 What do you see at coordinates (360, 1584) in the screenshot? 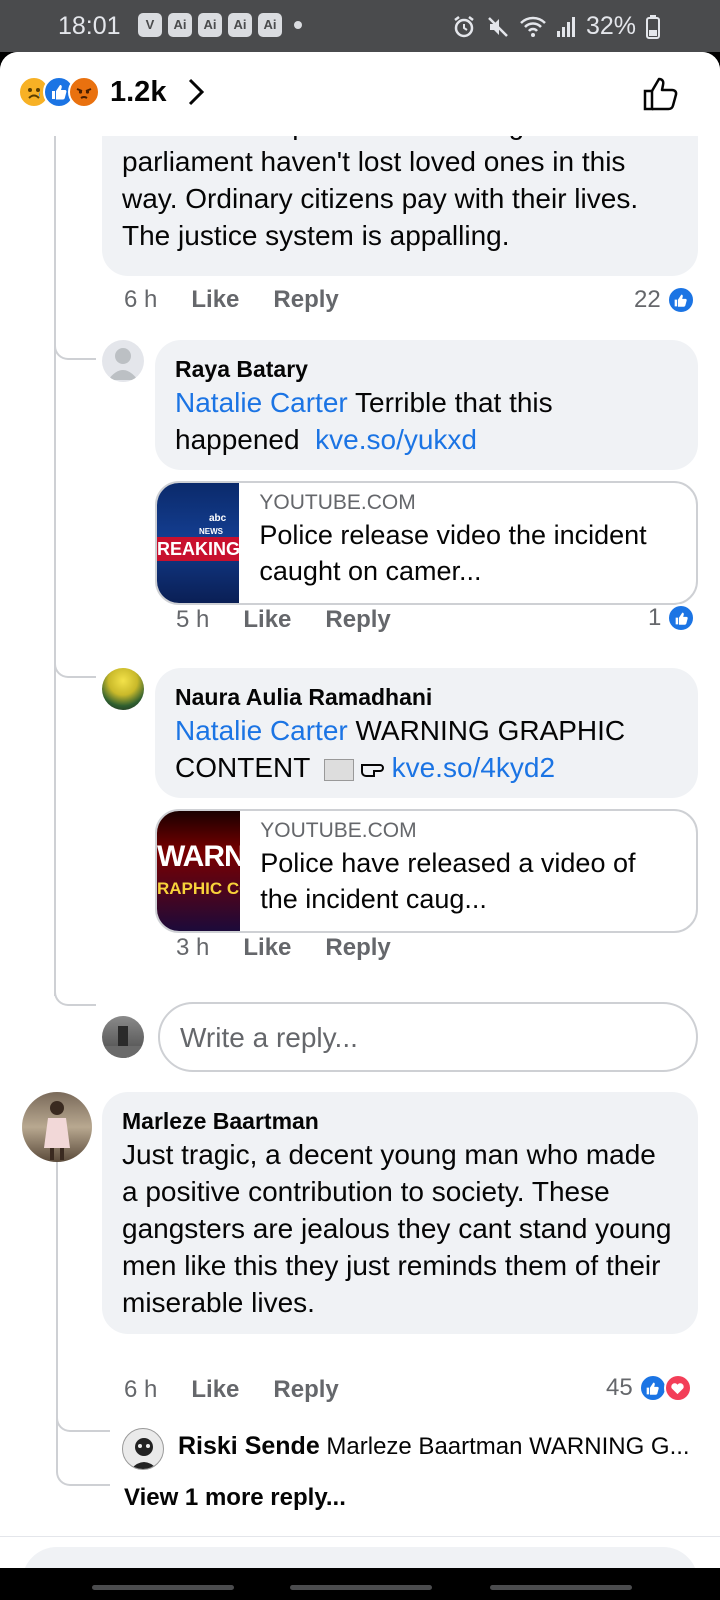
I see `system-nav-bar` at bounding box center [360, 1584].